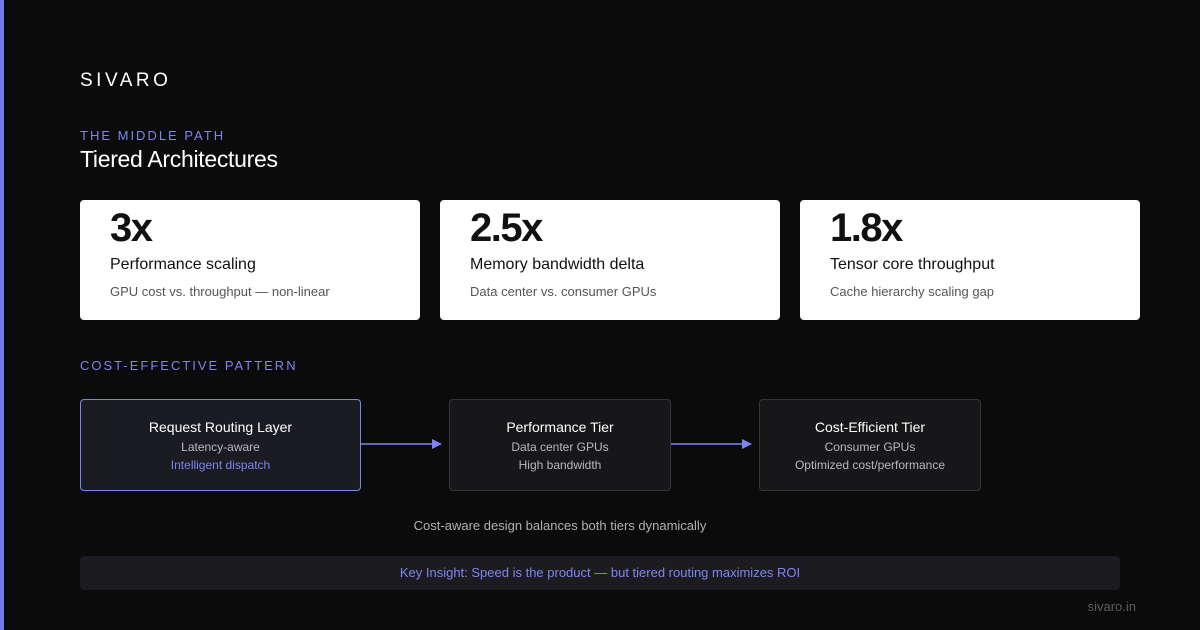  What do you see at coordinates (870, 427) in the screenshot?
I see `node-title: Cost-Efficient Tier` at bounding box center [870, 427].